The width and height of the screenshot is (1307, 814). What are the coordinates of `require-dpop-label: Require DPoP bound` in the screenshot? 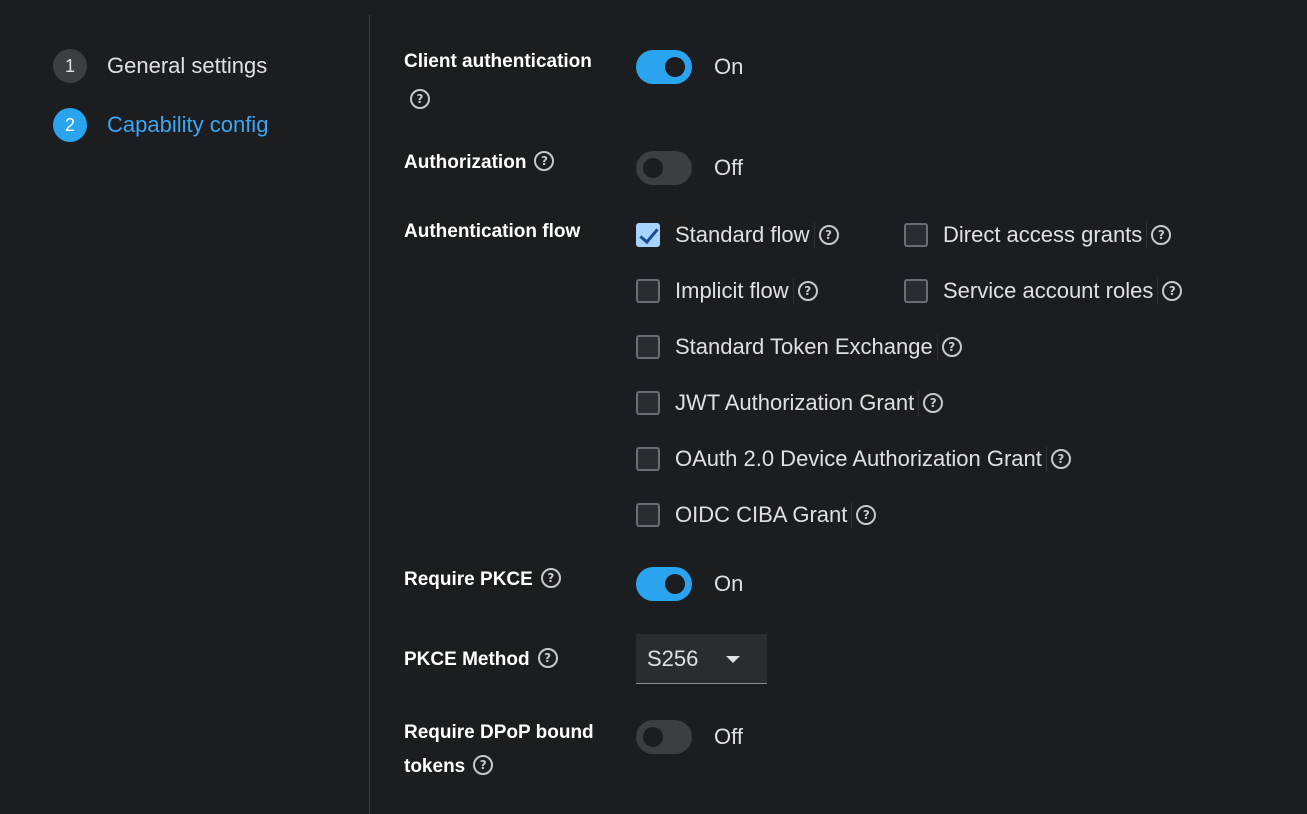 It's located at (499, 732).